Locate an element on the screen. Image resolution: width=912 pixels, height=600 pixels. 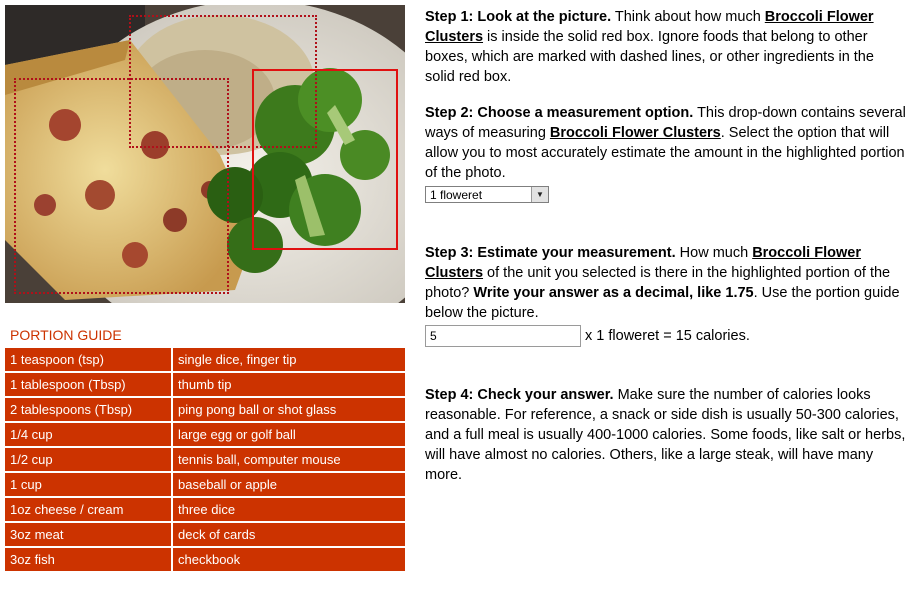
measurement-select: 1 floweret ▼ is located at coordinates (487, 194).